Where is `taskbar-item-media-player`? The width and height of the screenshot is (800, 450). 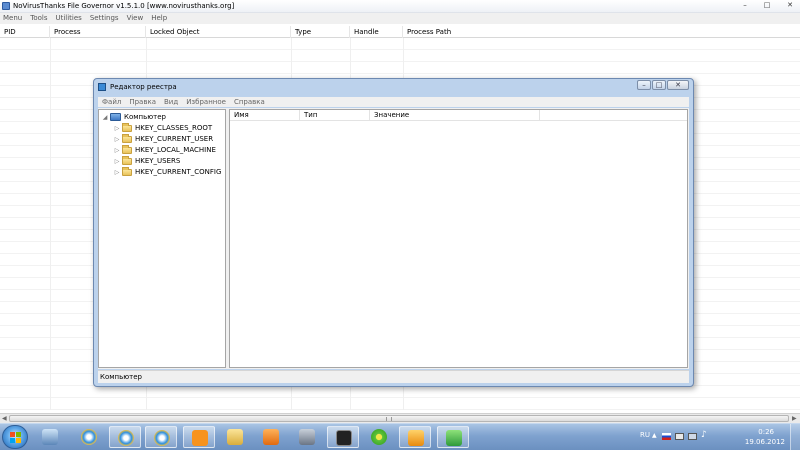
taskbar-item-media-player is located at coordinates (271, 437).